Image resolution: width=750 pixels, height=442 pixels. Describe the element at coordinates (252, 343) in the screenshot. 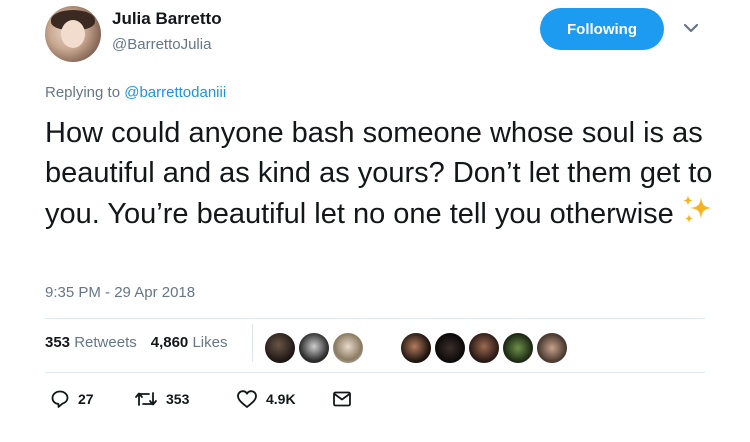

I see `stats-separator` at that location.